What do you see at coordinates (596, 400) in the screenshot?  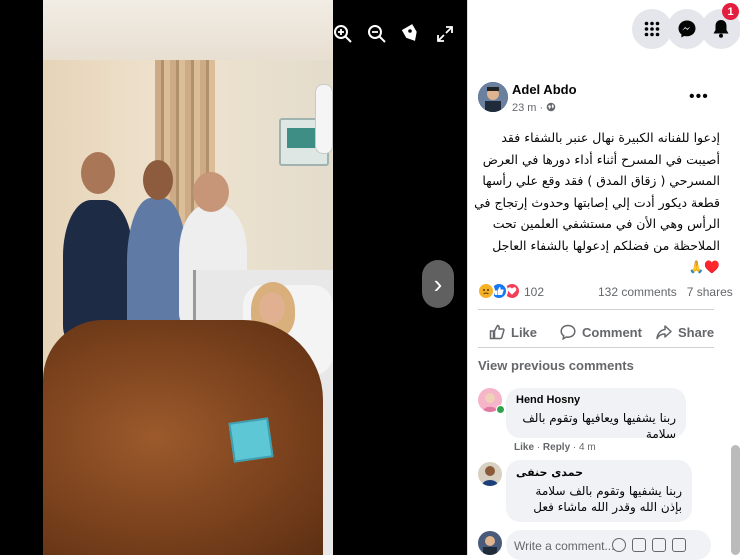 I see `commenter-name: Hend Hosny` at bounding box center [596, 400].